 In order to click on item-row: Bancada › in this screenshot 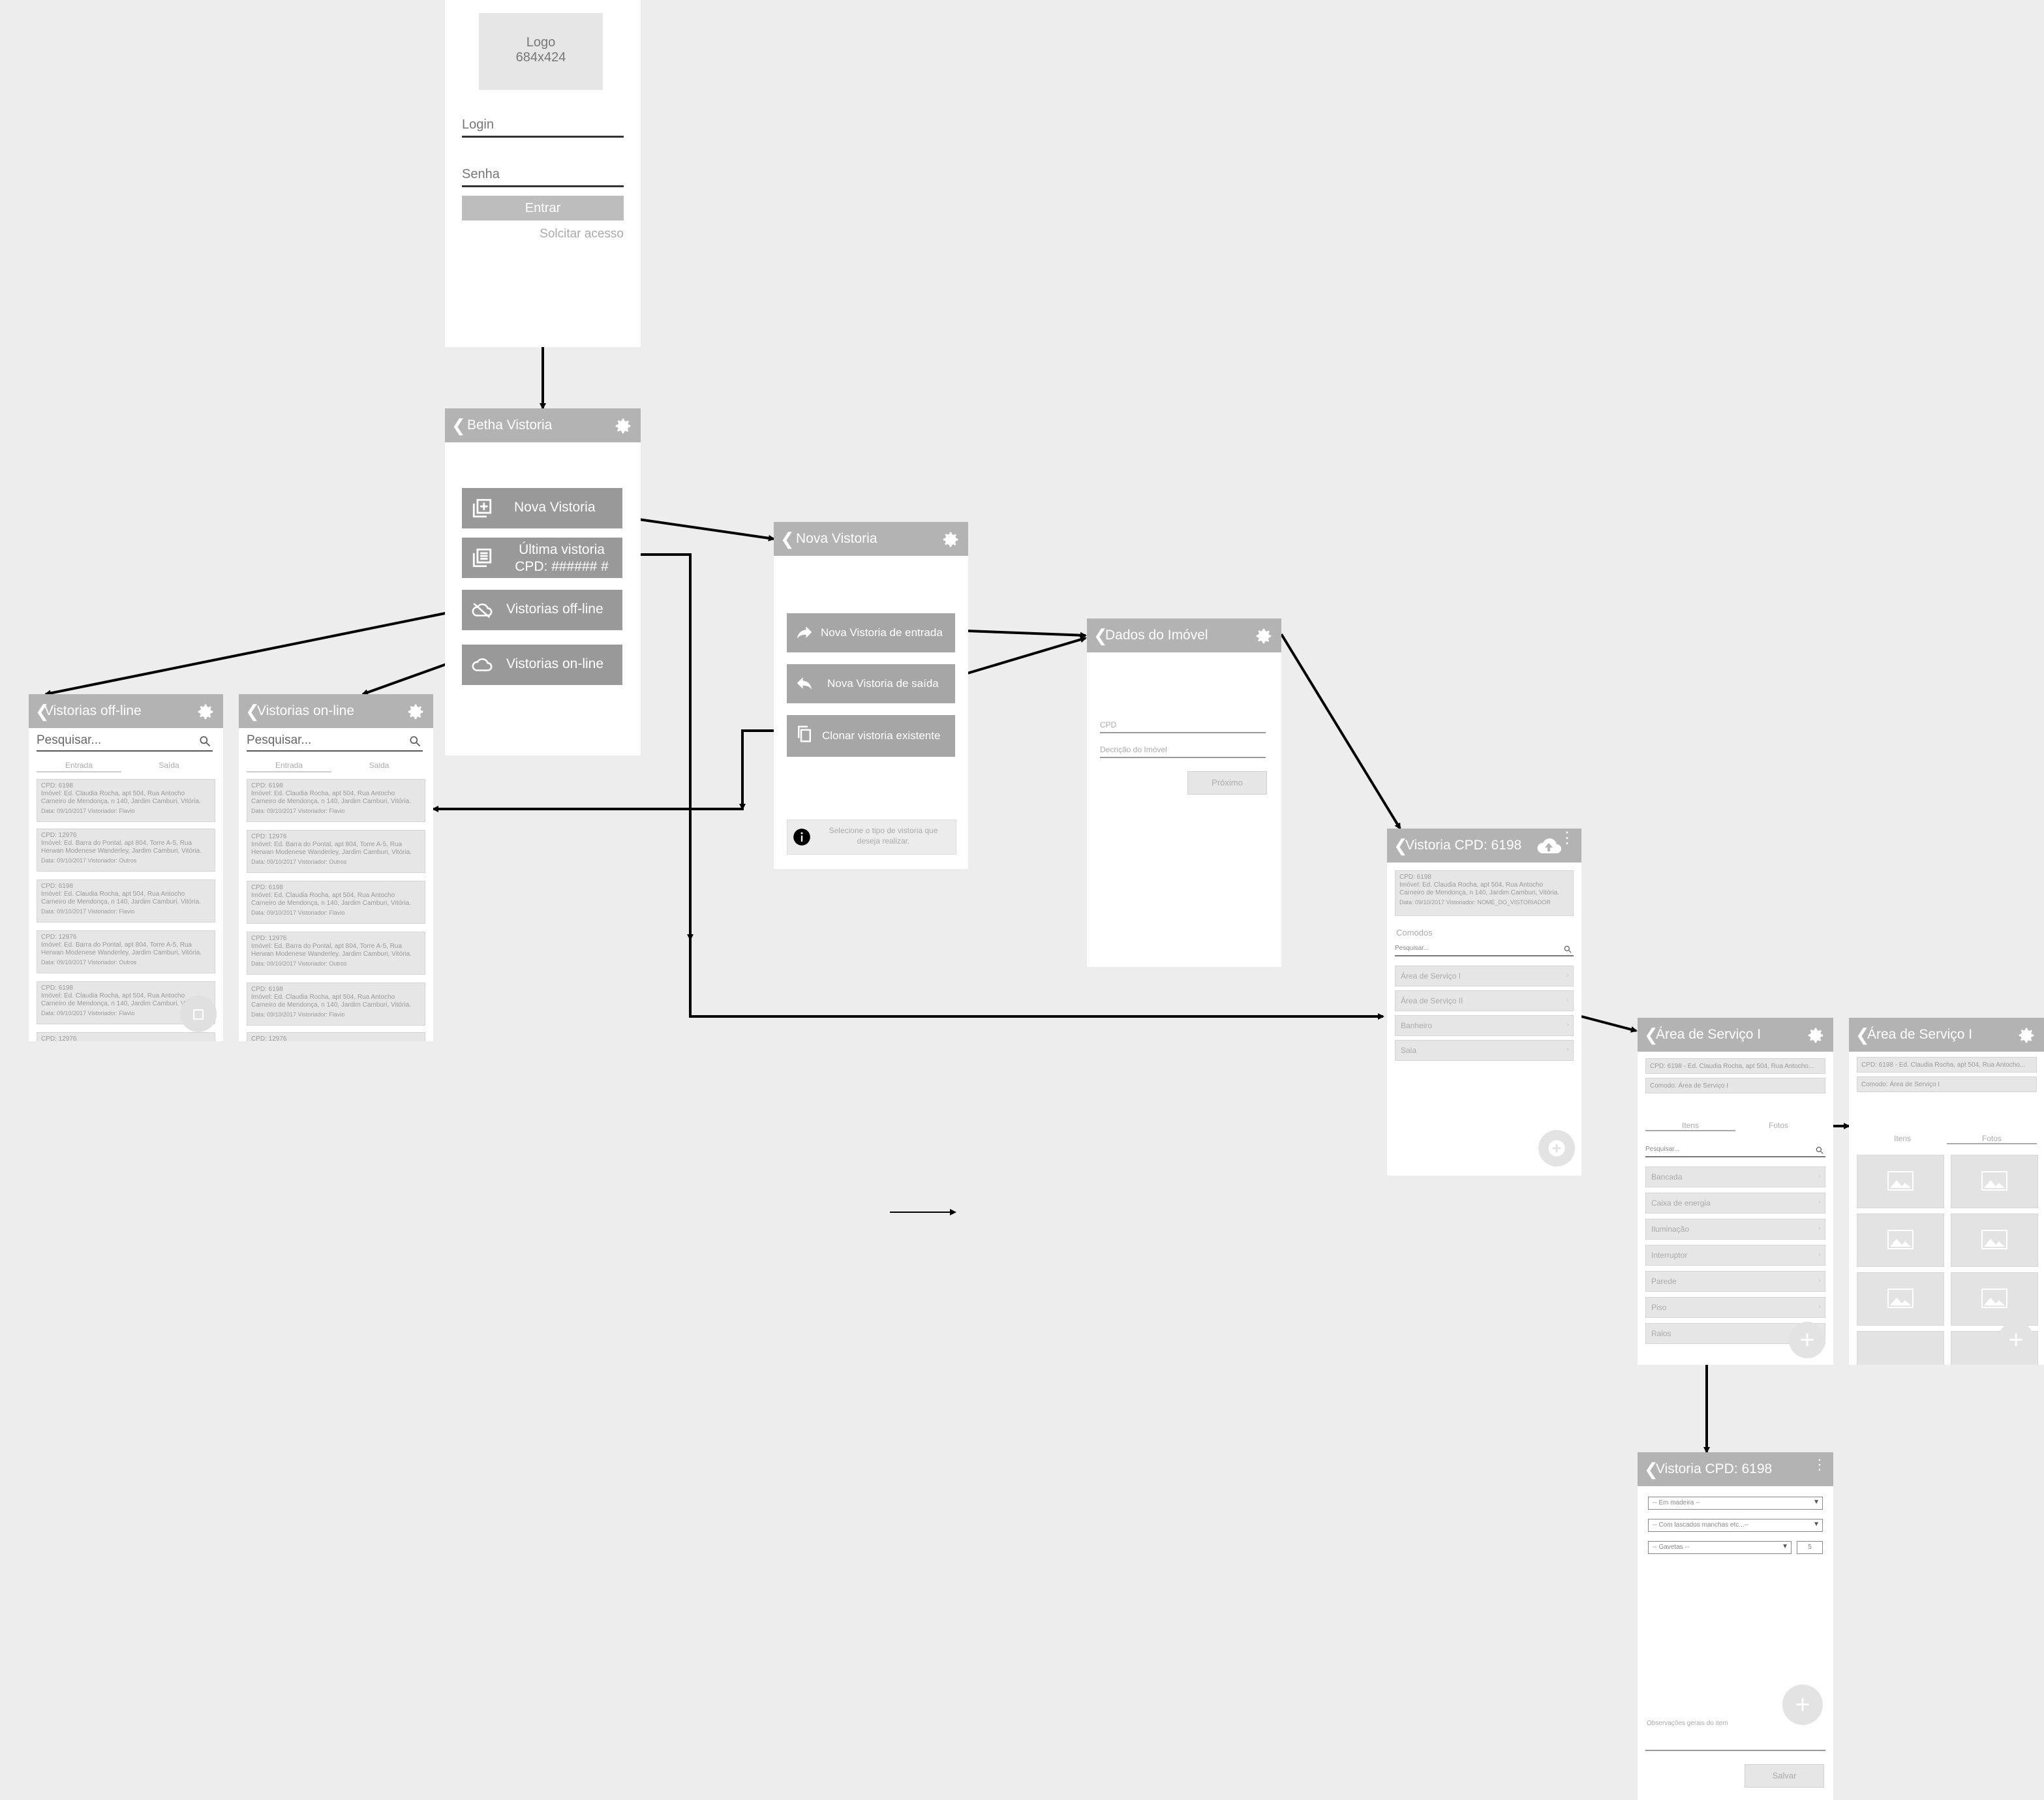, I will do `click(1735, 1177)`.